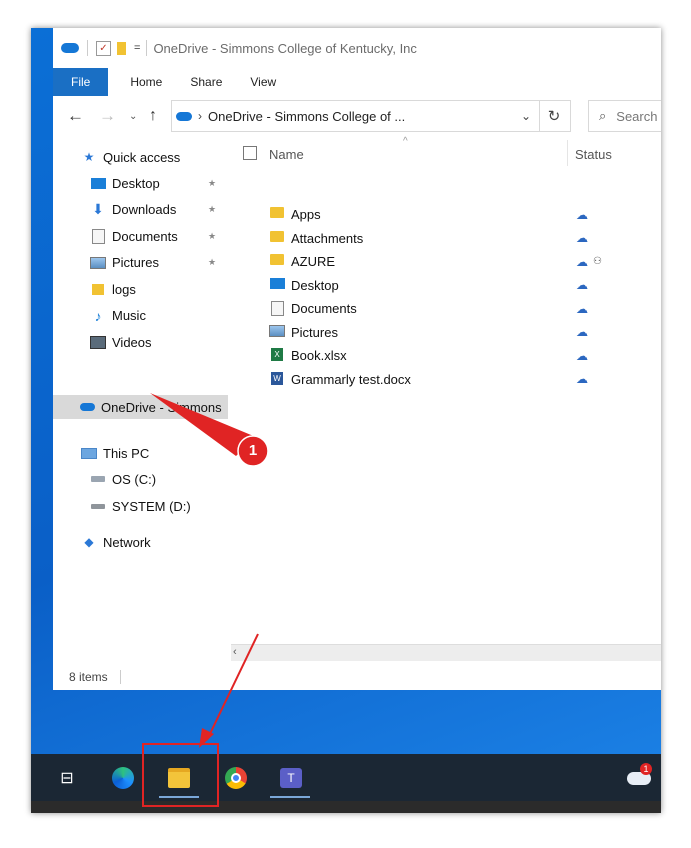 The width and height of the screenshot is (691, 848). I want to click on arrow-line, so click(232, 687).